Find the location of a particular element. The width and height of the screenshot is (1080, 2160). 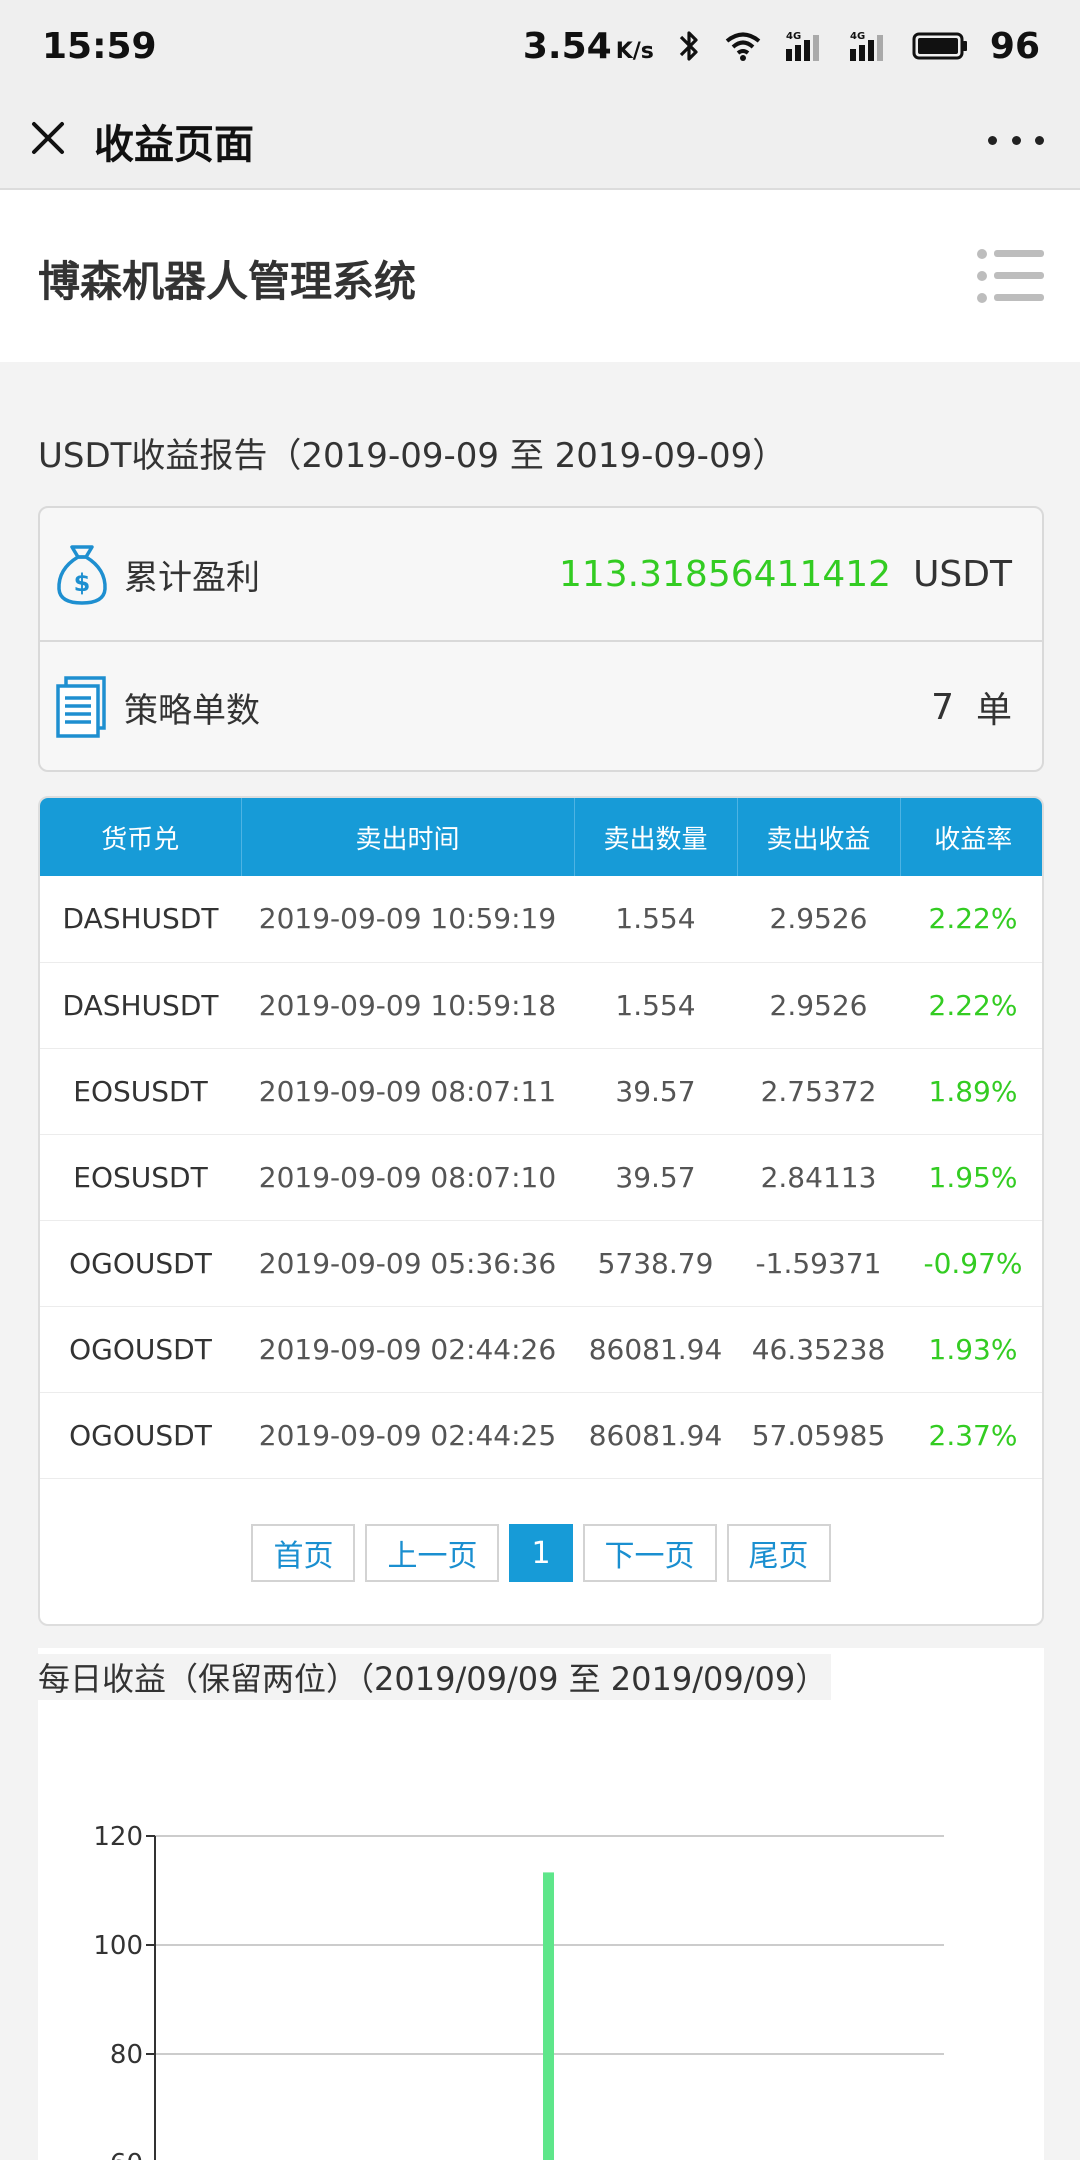

cell-time: 2019-09-09 02:44:26 is located at coordinates (407, 1349).